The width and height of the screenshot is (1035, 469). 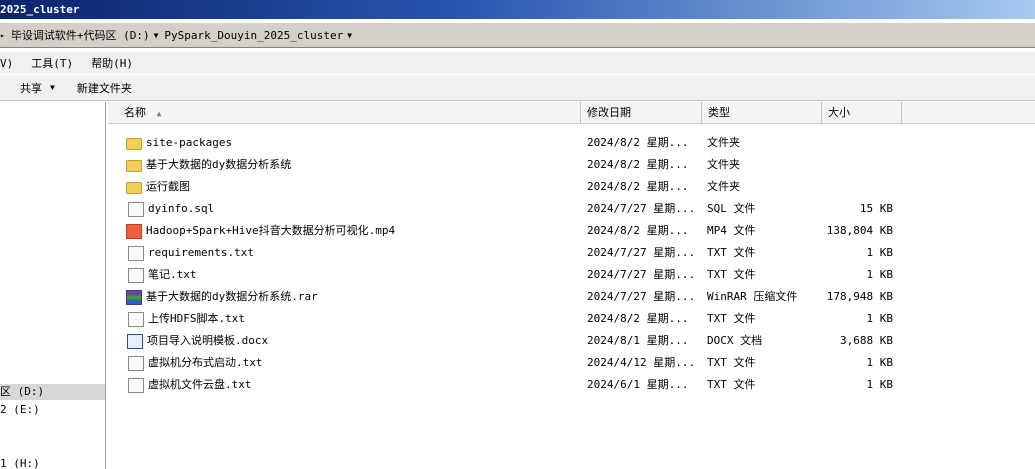 I want to click on rar-archive-icon, so click(x=134, y=297).